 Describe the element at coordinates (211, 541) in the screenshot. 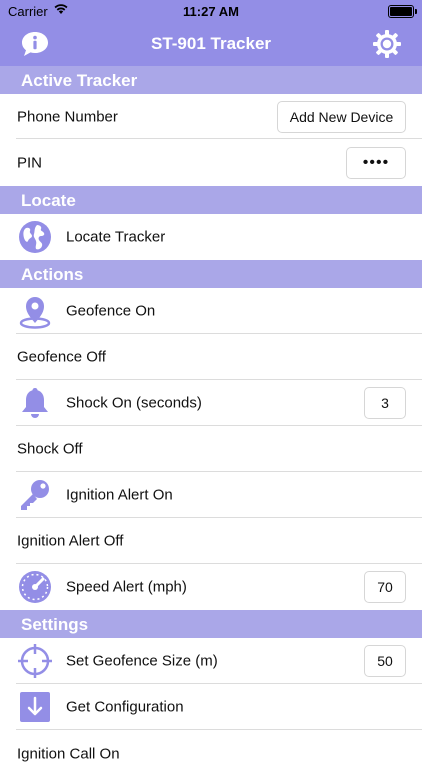

I see `ignition-alert-off-row: Ignition Alert Off` at that location.